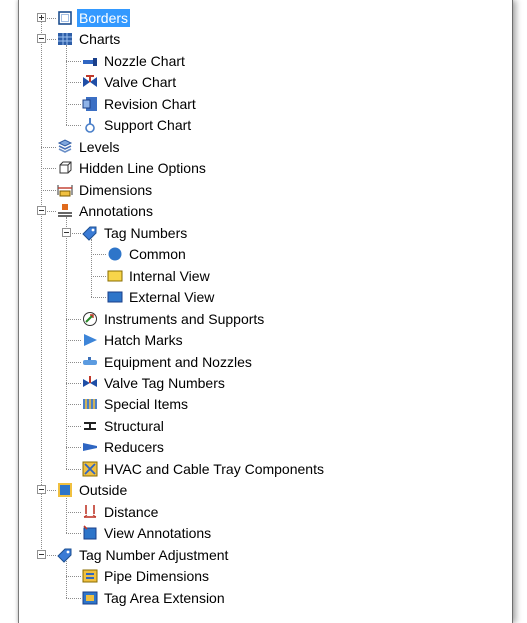  Describe the element at coordinates (41, 17) in the screenshot. I see `expand-icon` at that location.